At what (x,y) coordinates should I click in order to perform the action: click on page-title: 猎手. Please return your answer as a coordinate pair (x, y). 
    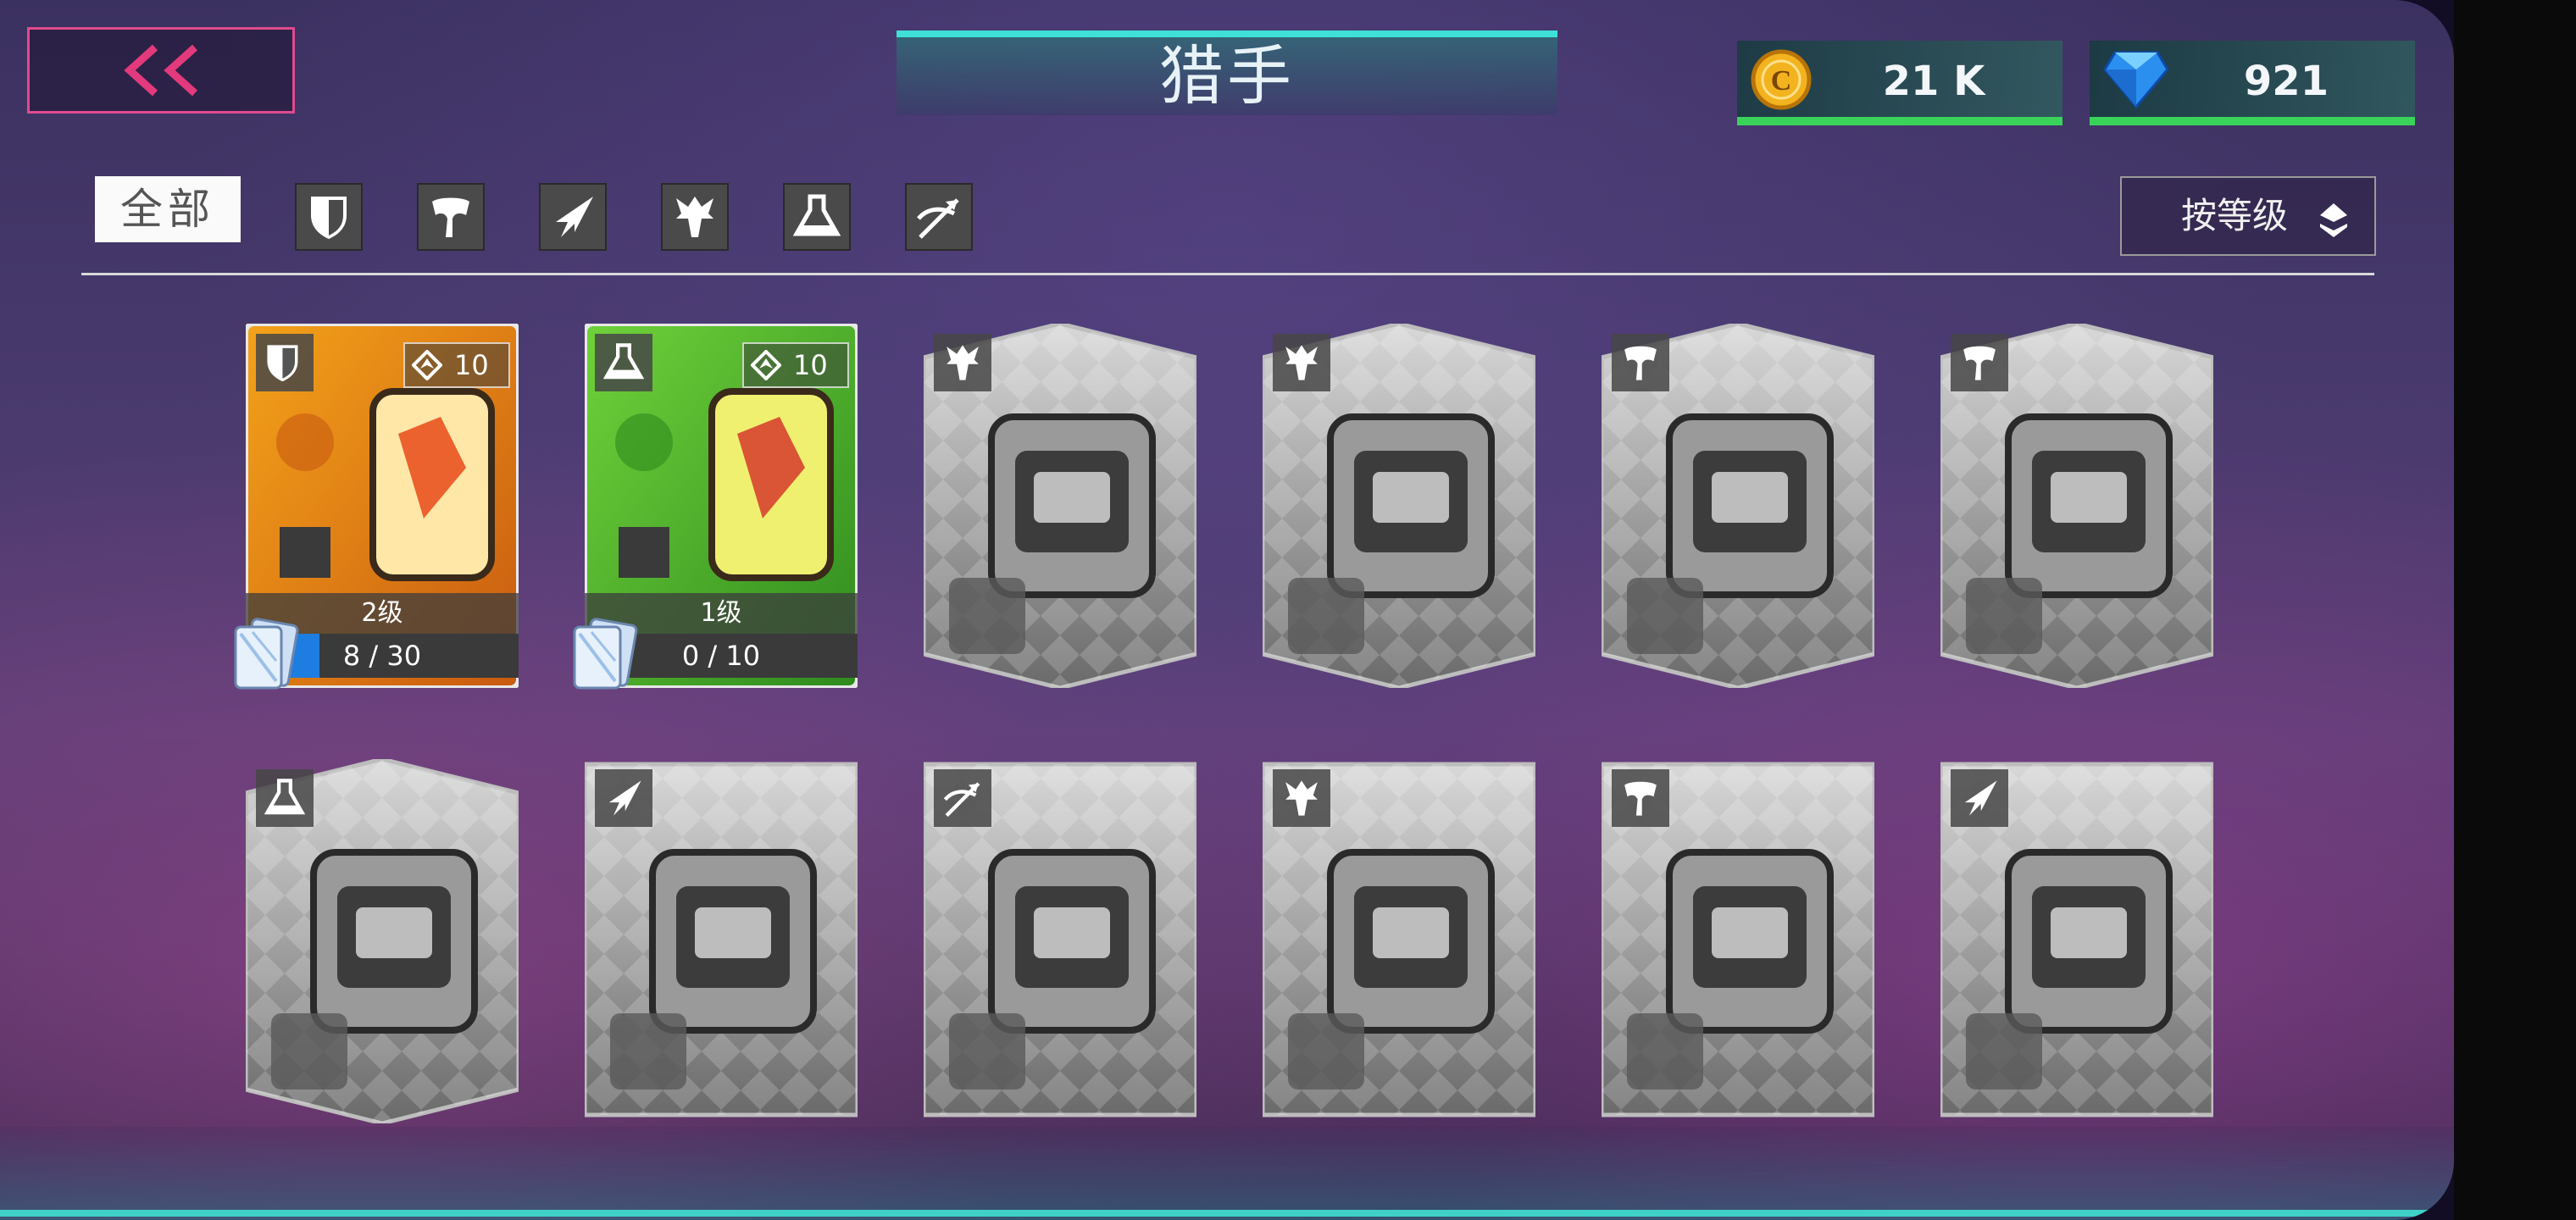
    Looking at the image, I should click on (1227, 76).